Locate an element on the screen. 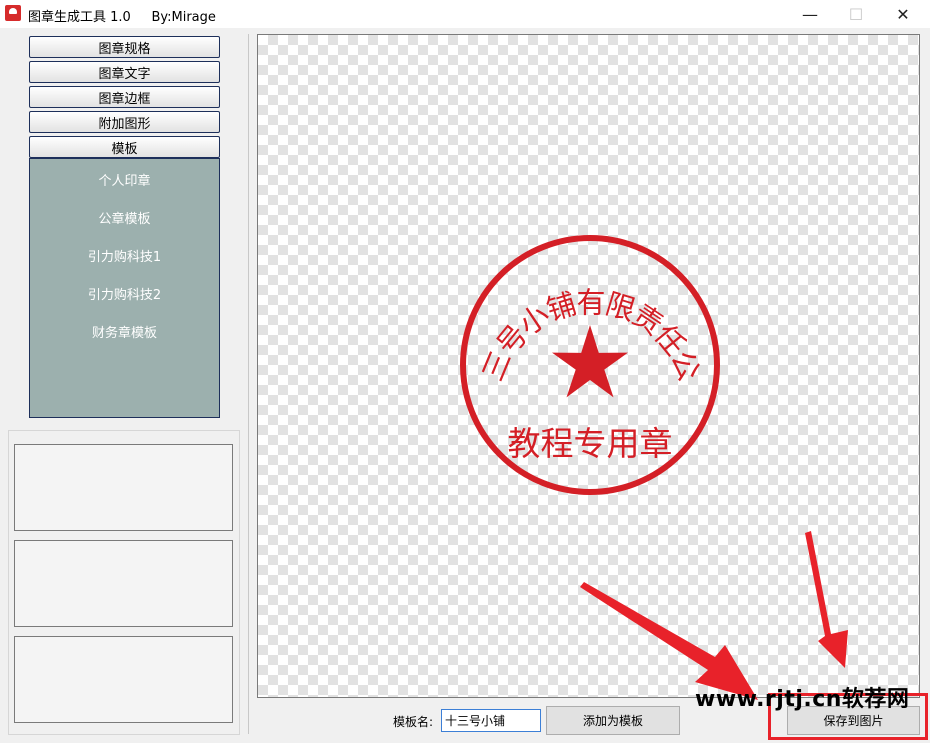 This screenshot has width=930, height=743. site-watermark: www.rjtj.cn软荐网 is located at coordinates (802, 699).